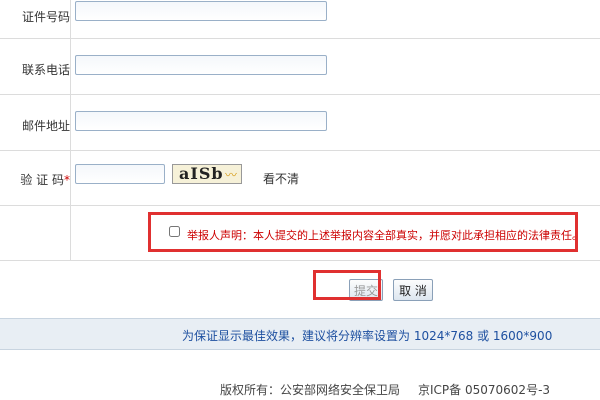 This screenshot has height=400, width=600. Describe the element at coordinates (367, 336) in the screenshot. I see `resolution-notice-text: 为保证显示最佳效果，建议将分辨率设置为 1024*768 或 1600*900` at that location.